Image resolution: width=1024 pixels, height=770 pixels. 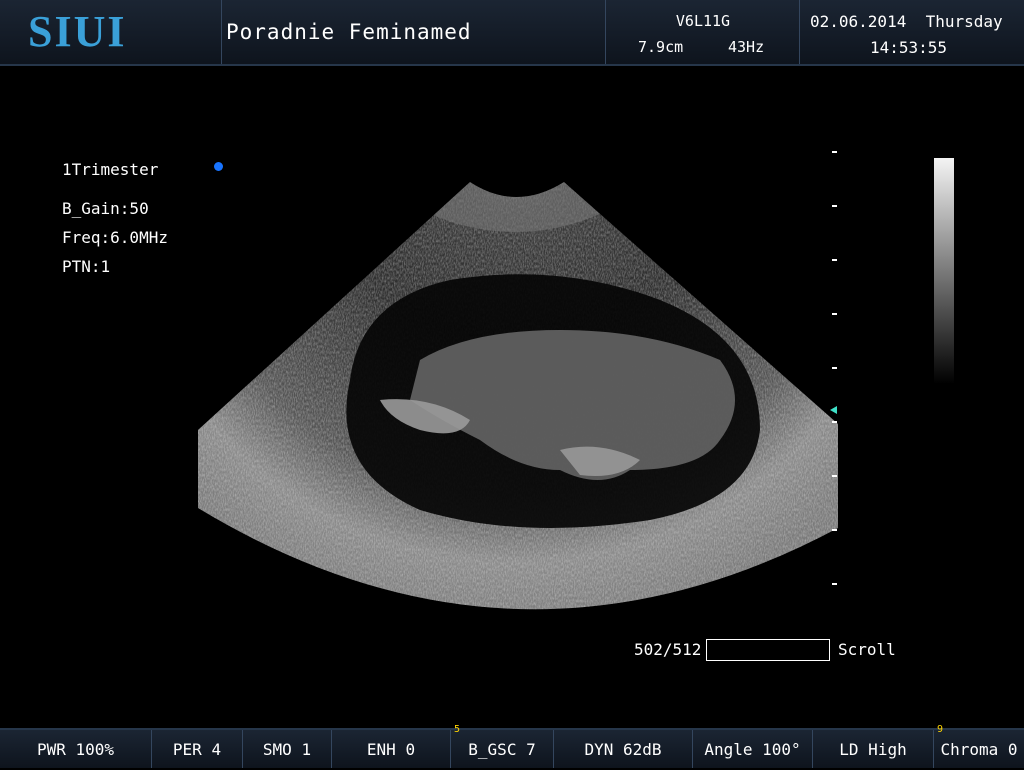 I want to click on param-gsc: 5 B_GSC 7, so click(x=502, y=746).